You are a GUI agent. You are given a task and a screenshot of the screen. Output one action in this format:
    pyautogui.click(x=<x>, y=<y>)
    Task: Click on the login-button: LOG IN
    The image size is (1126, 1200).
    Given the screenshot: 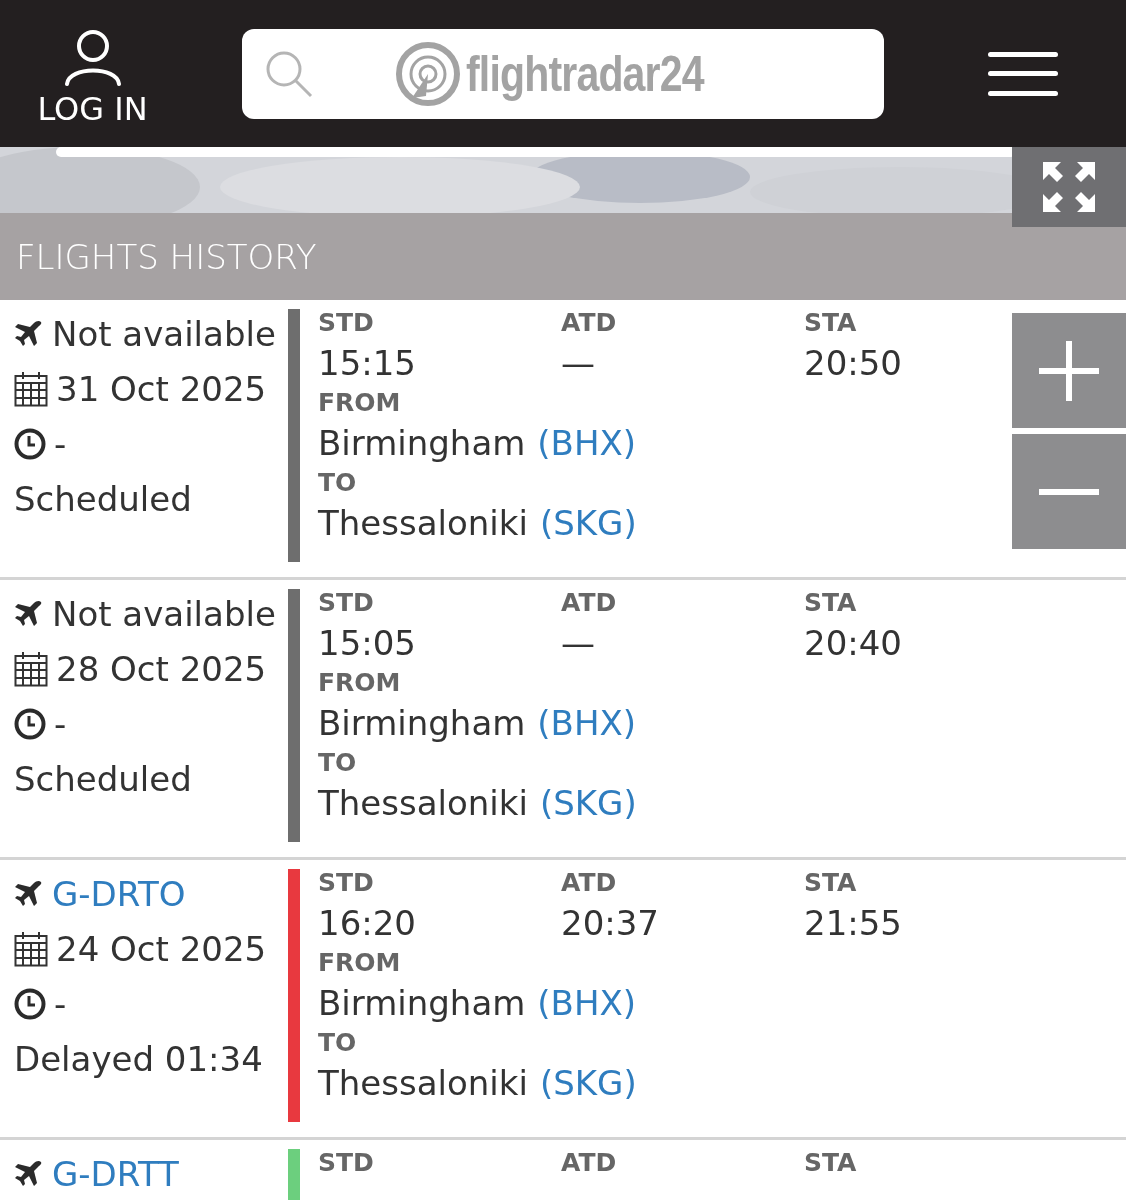 What is the action you would take?
    pyautogui.click(x=92, y=77)
    